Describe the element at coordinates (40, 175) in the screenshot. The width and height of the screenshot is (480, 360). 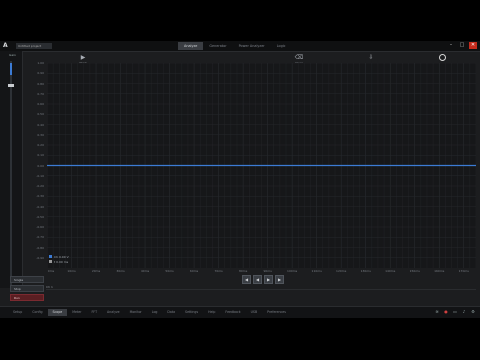
I see `y-tick-label: -0.10` at that location.